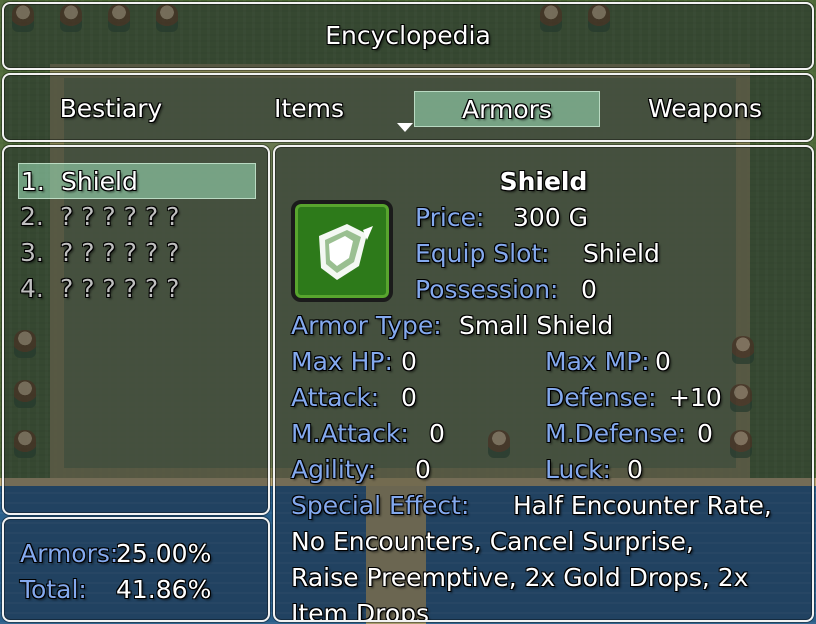 The image size is (816, 624). What do you see at coordinates (482, 253) in the screenshot?
I see `equip-slot-label: Equip Slot:` at bounding box center [482, 253].